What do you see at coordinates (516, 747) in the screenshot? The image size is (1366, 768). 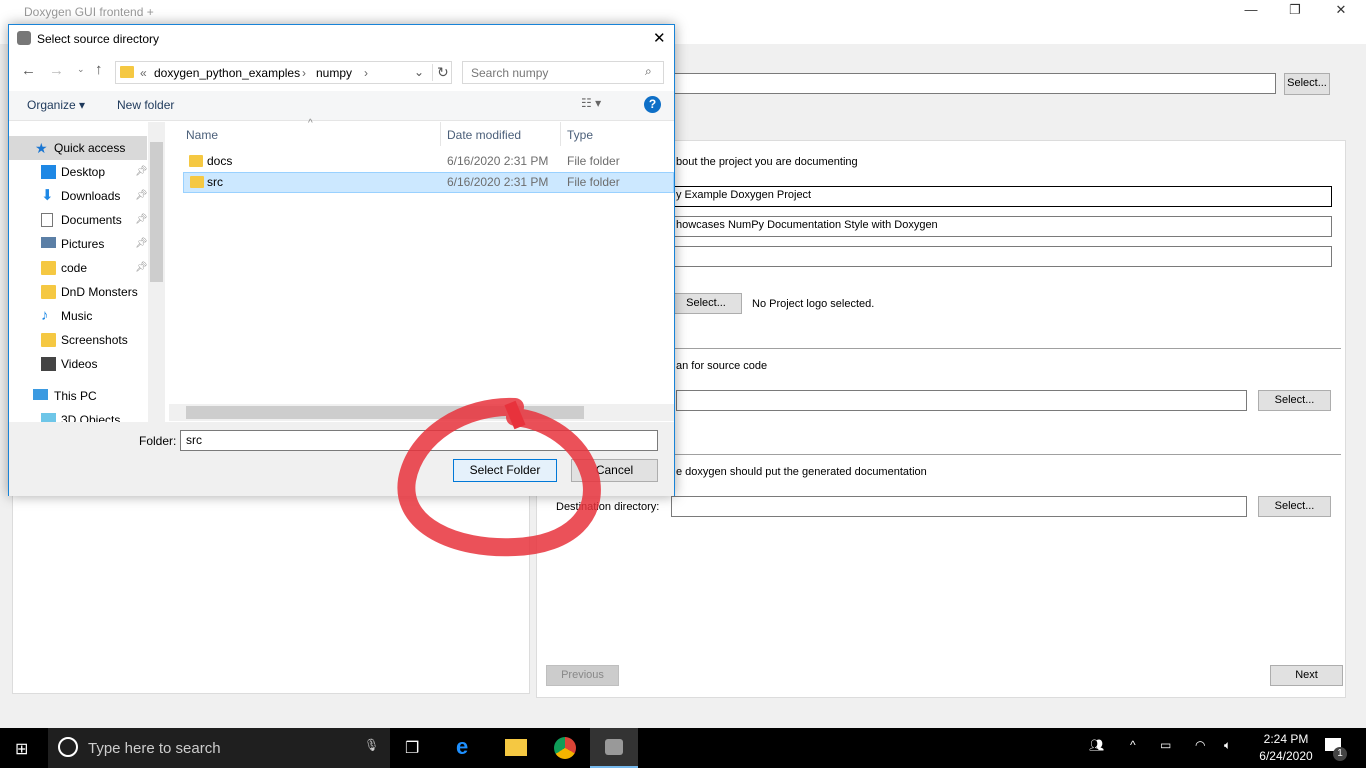 I see `file-explorer-icon` at bounding box center [516, 747].